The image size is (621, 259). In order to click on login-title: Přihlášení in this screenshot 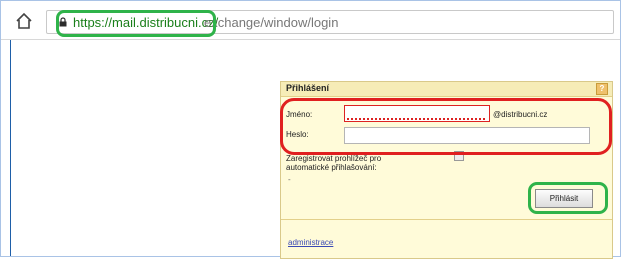, I will do `click(308, 88)`.